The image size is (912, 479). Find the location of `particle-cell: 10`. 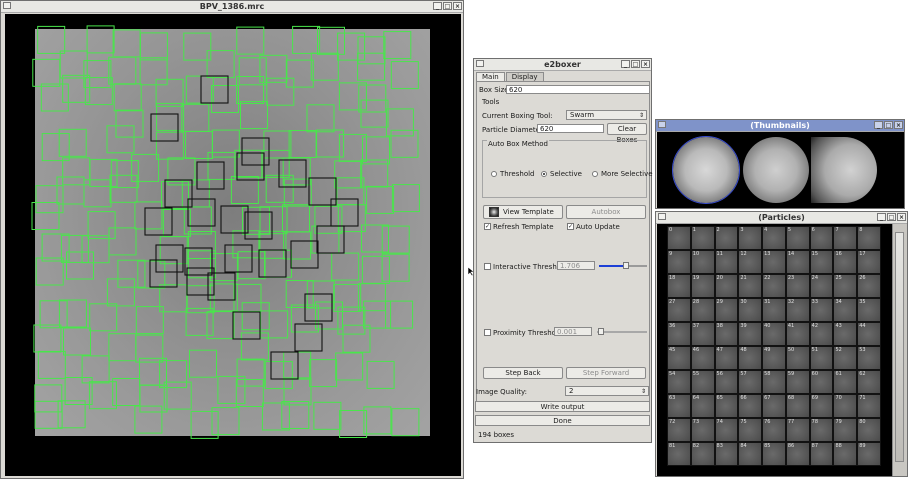

particle-cell: 10 is located at coordinates (702, 262).